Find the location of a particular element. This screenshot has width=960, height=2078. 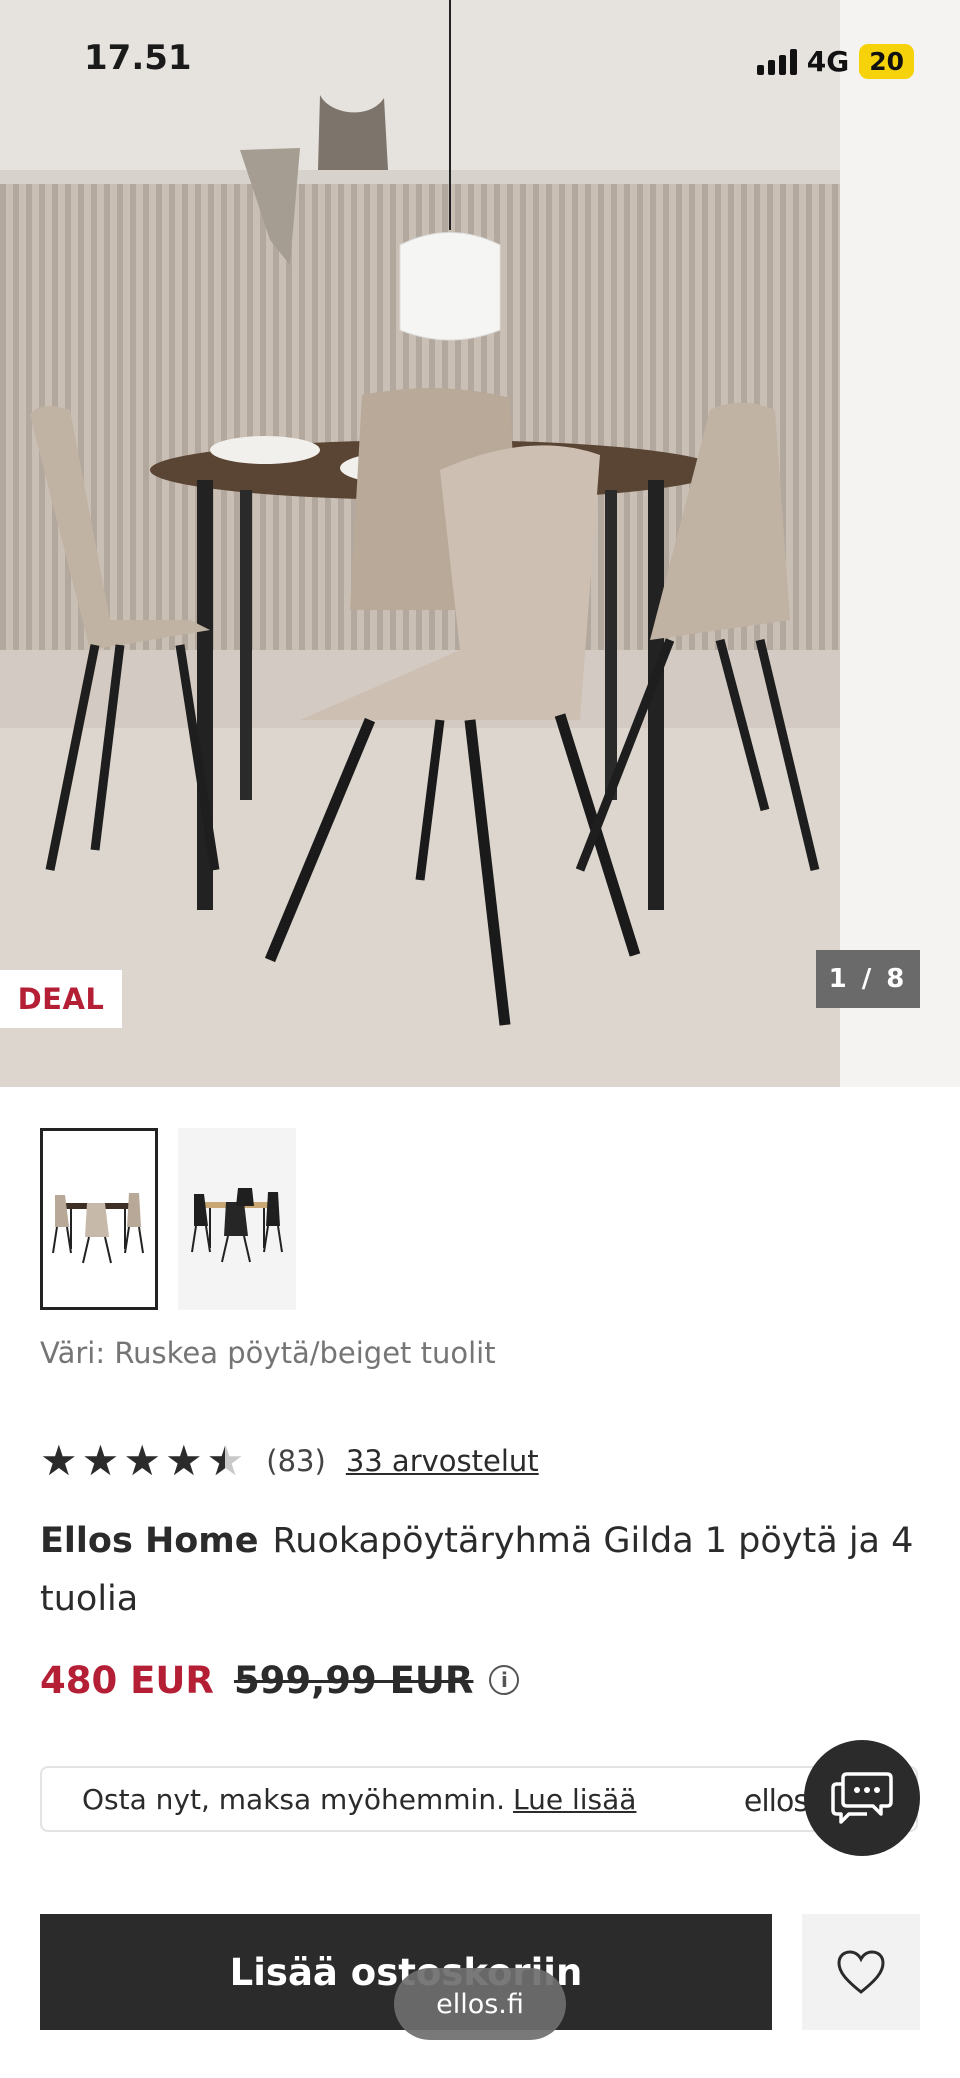

info-icon: i is located at coordinates (504, 1680).